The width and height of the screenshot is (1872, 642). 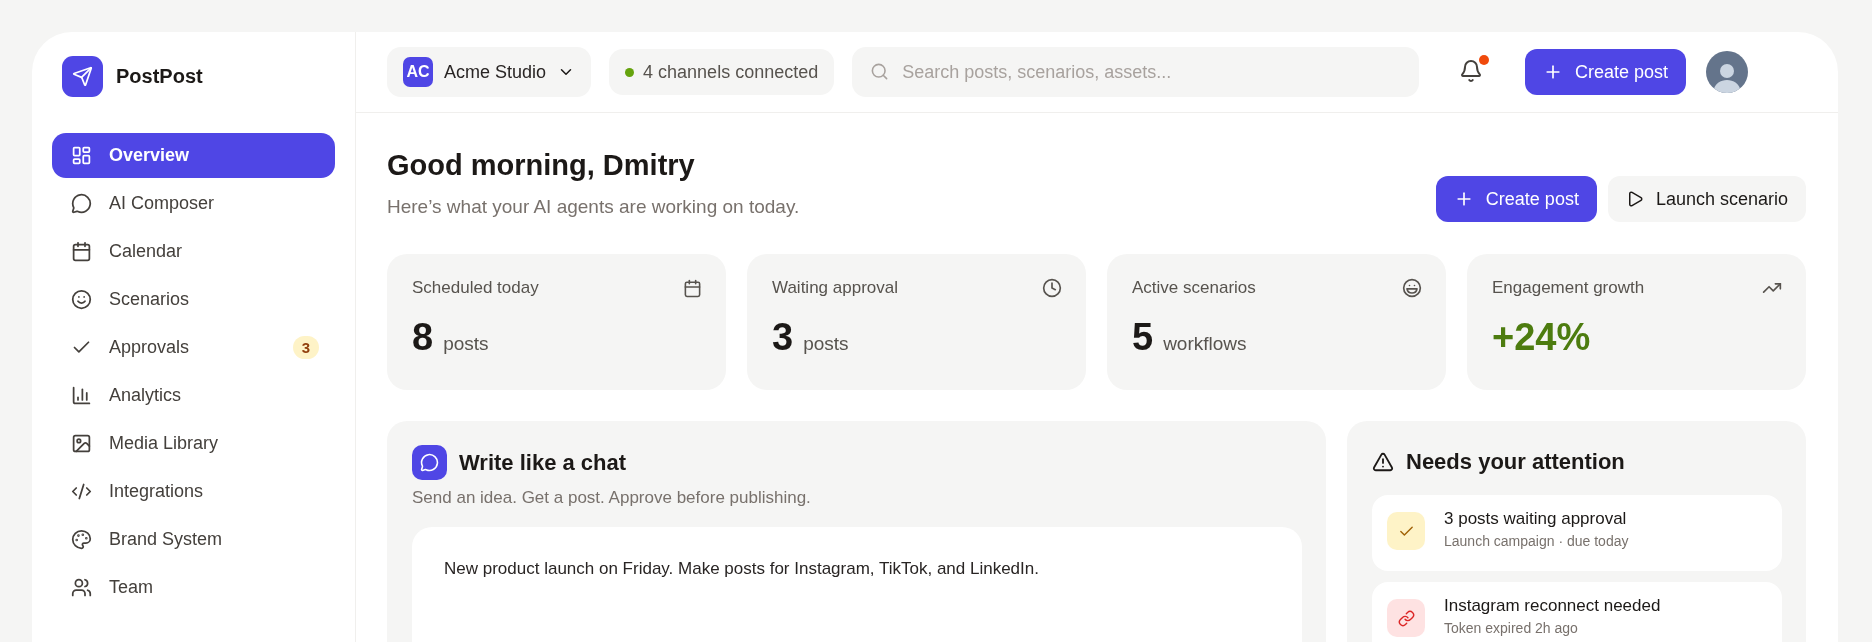 What do you see at coordinates (541, 165) in the screenshot?
I see `greeting-title: Good morning, Dmitry` at bounding box center [541, 165].